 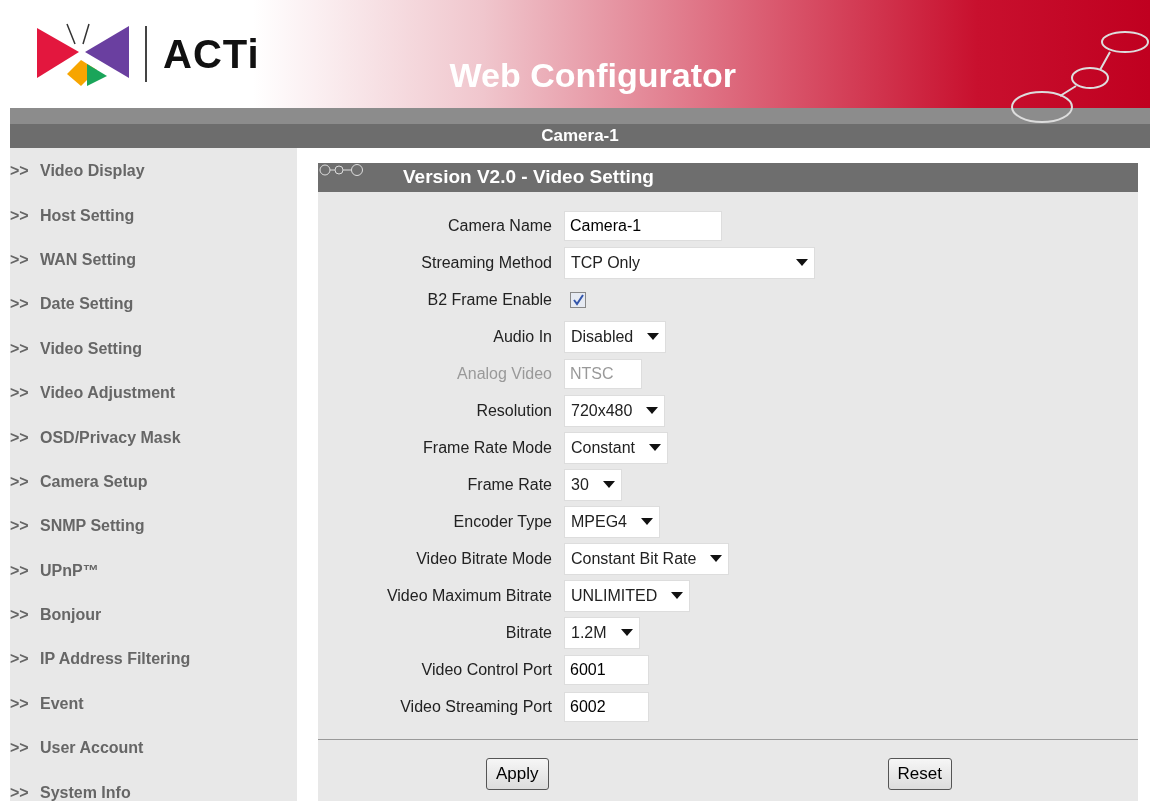 I want to click on text-field: Camera-1, so click(x=643, y=225).